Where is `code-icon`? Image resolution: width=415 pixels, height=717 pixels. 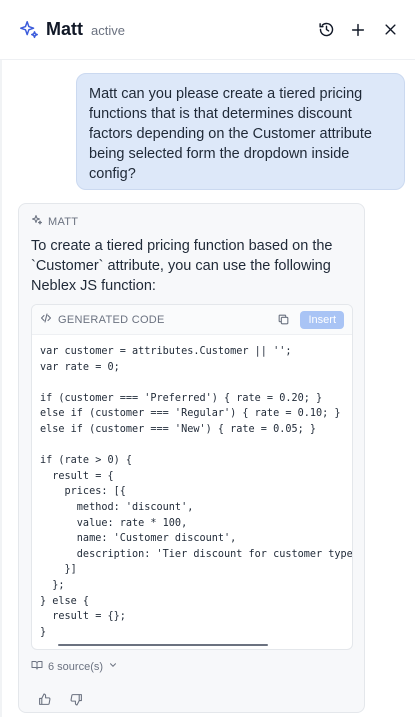 code-icon is located at coordinates (46, 320).